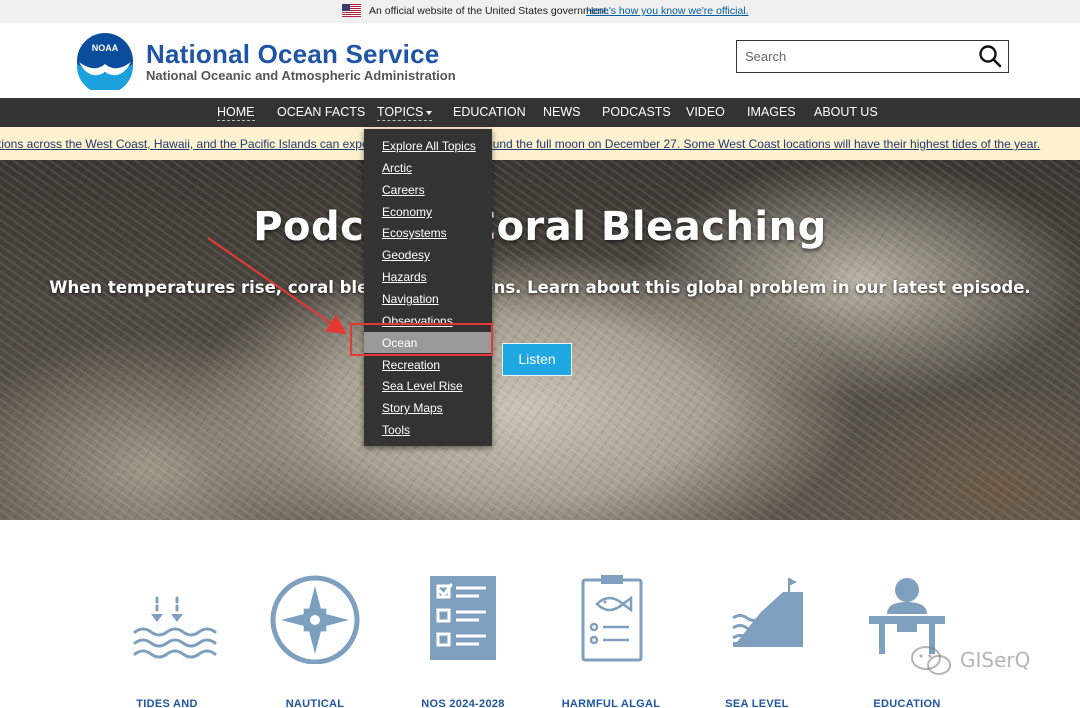  What do you see at coordinates (667, 11) in the screenshot?
I see `gov-banner-link: Here's how you know we're official.` at bounding box center [667, 11].